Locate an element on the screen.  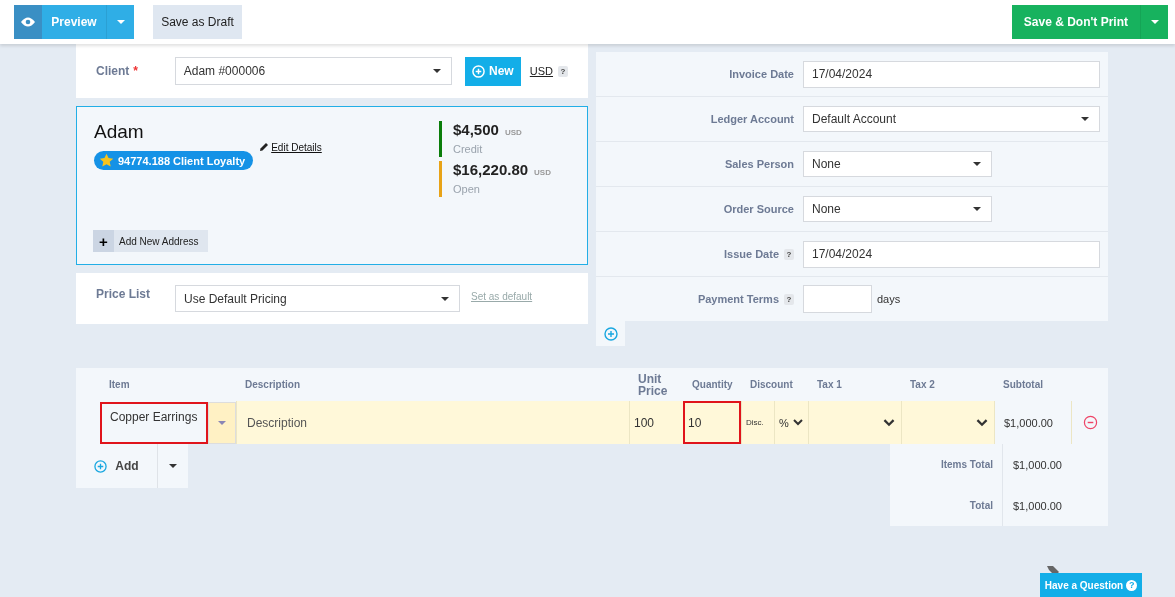
column-header: Discount is located at coordinates (771, 384).